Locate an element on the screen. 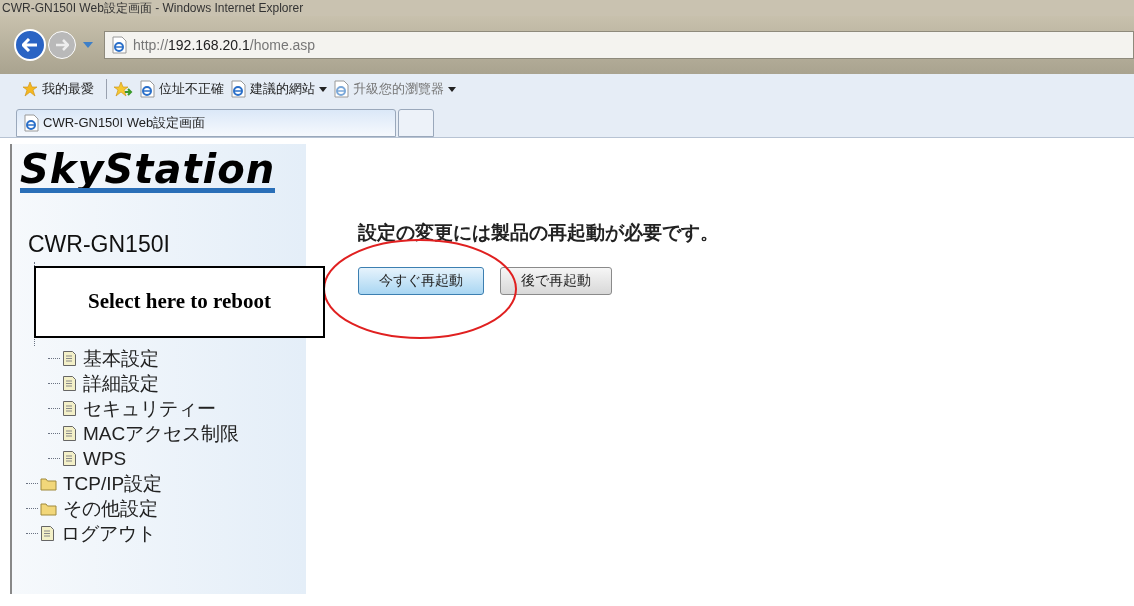 This screenshot has width=1134, height=606. window-title: CWR-GN150I Web設定画面 - Windows Internet Explorer is located at coordinates (153, 8).